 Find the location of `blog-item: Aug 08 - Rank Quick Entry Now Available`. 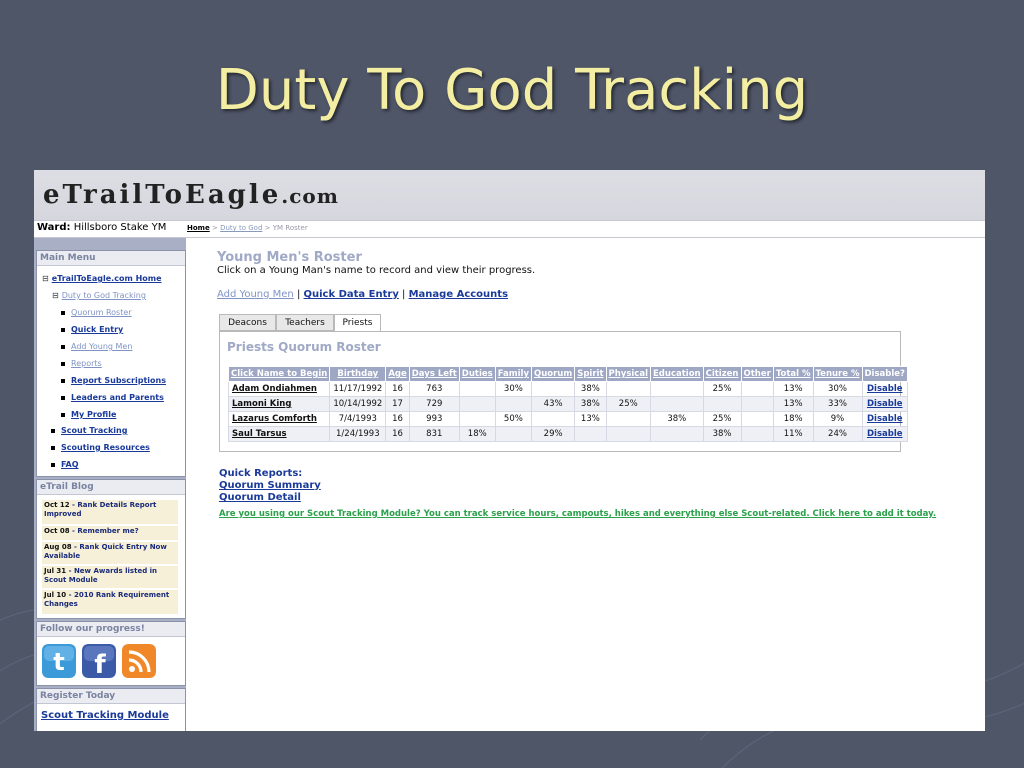

blog-item: Aug 08 - Rank Quick Entry Now Available is located at coordinates (110, 553).